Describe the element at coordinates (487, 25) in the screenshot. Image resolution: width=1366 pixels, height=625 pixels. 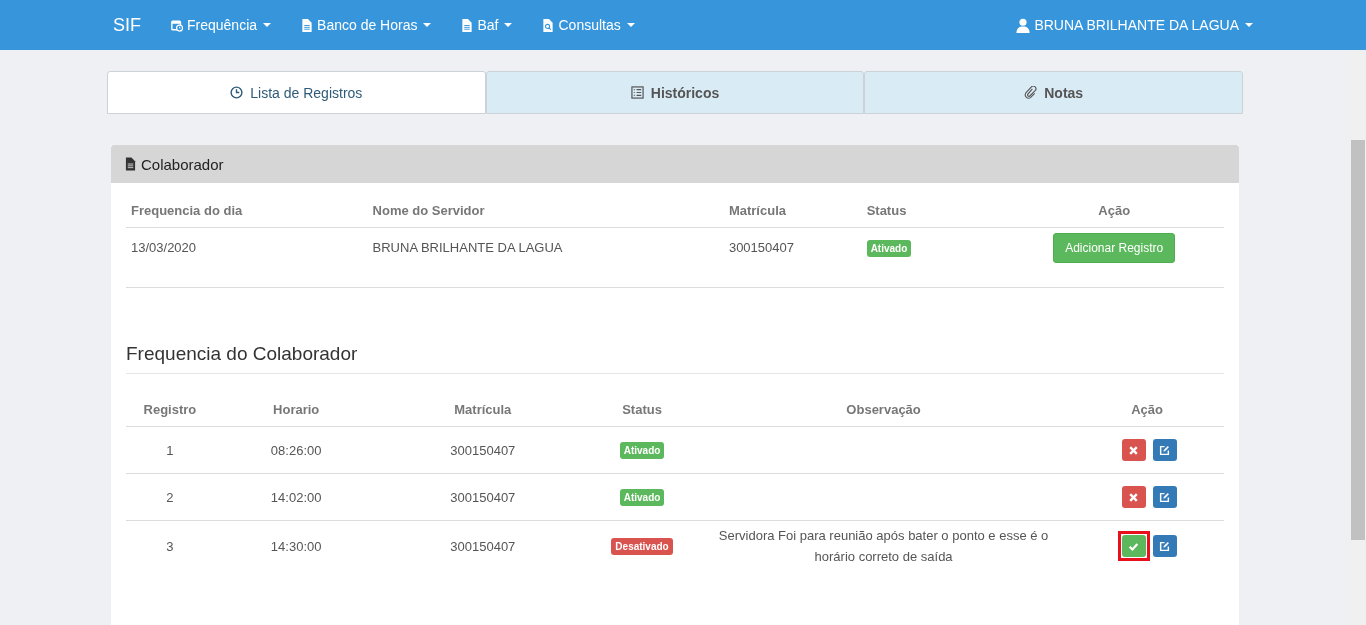
I see `menu-dropdown: Baf` at that location.